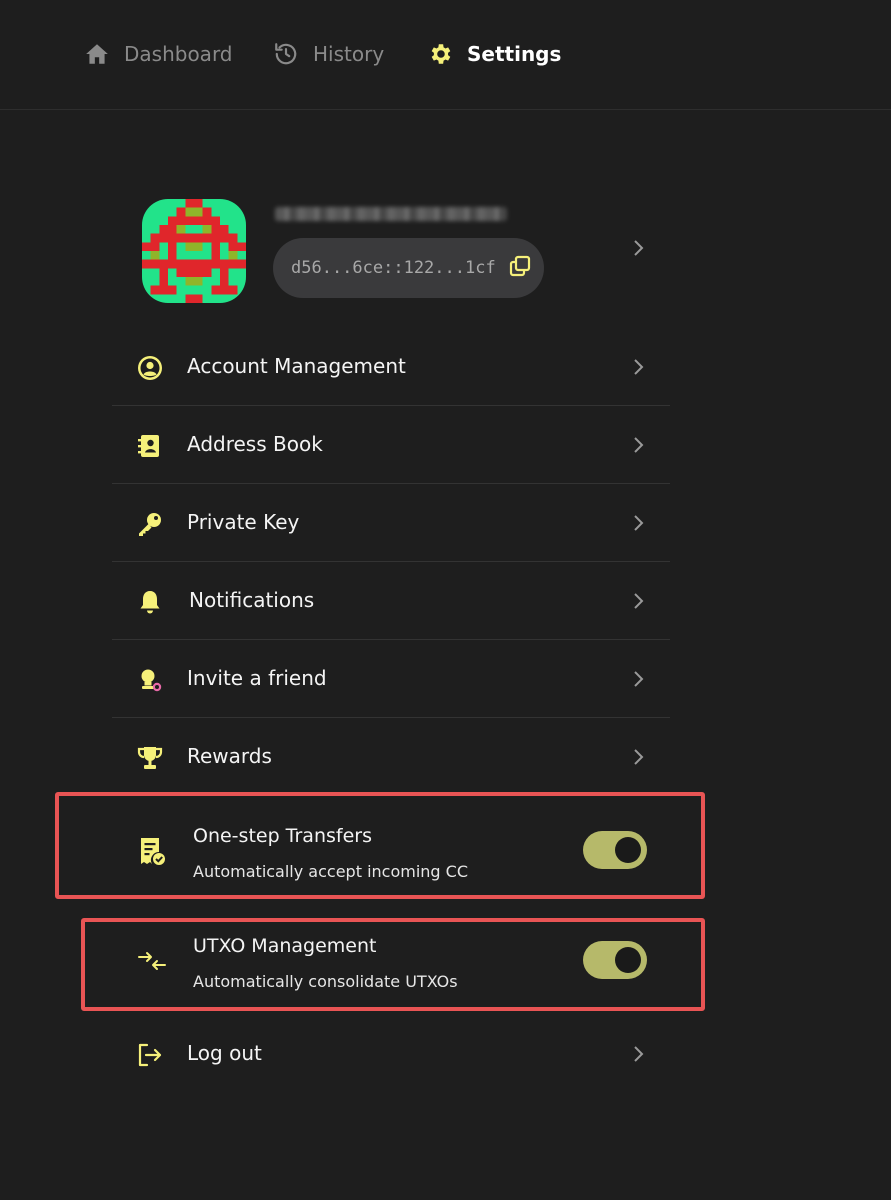 Image resolution: width=891 pixels, height=1200 pixels. I want to click on menu-item-label: Log out, so click(224, 1053).